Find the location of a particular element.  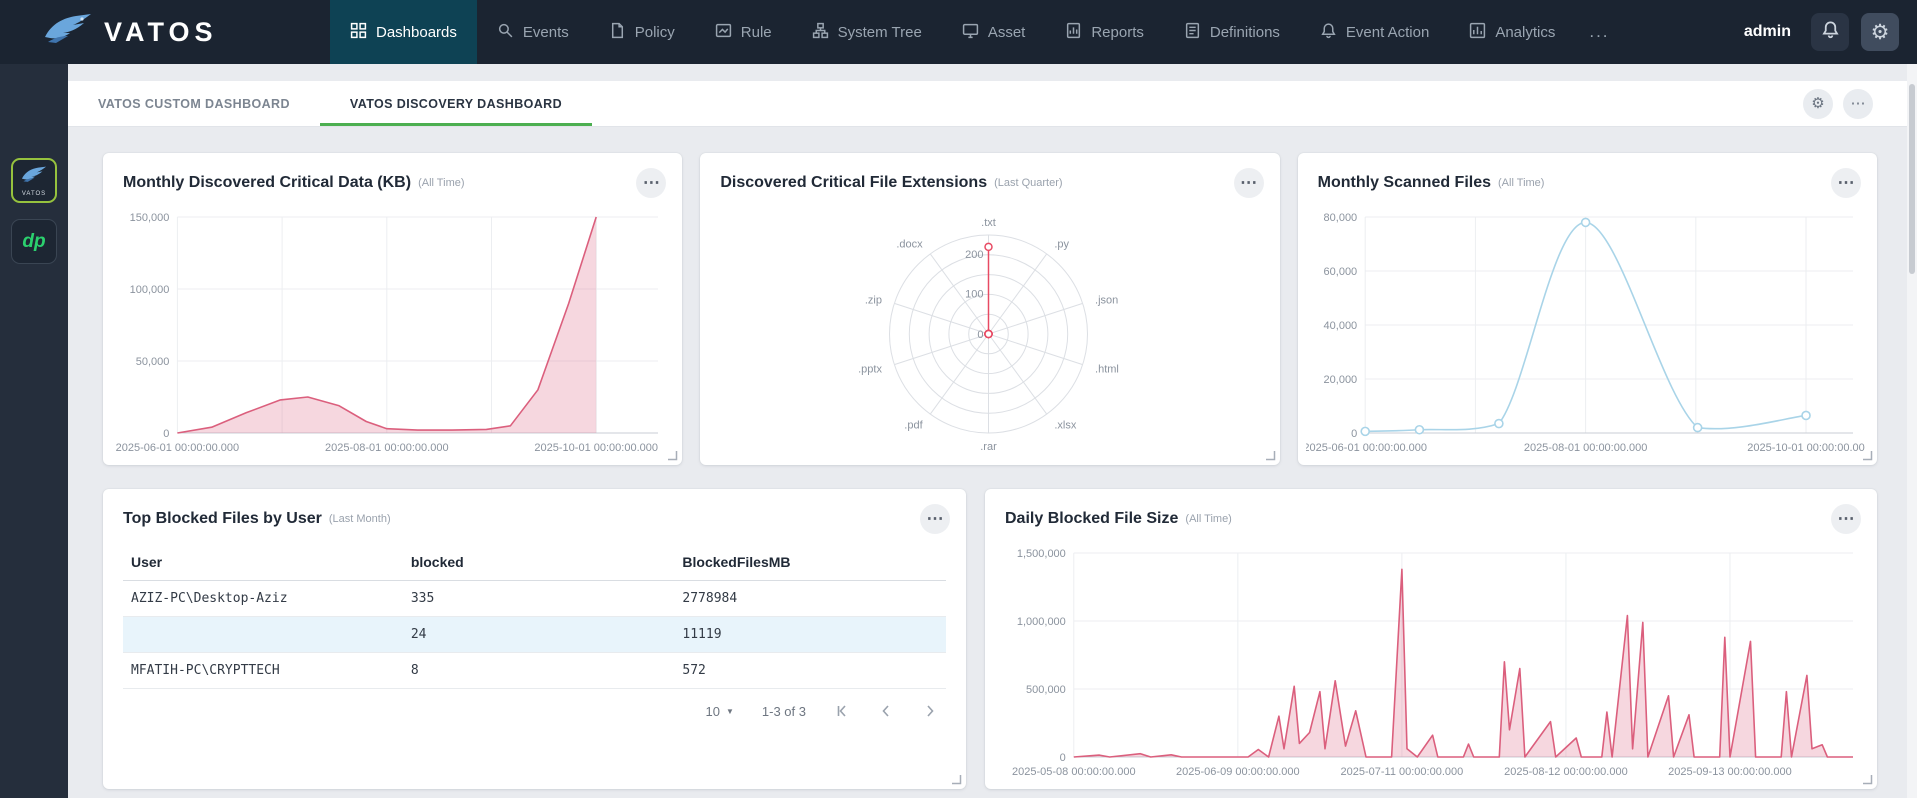

analytics-icon is located at coordinates (1477, 32).